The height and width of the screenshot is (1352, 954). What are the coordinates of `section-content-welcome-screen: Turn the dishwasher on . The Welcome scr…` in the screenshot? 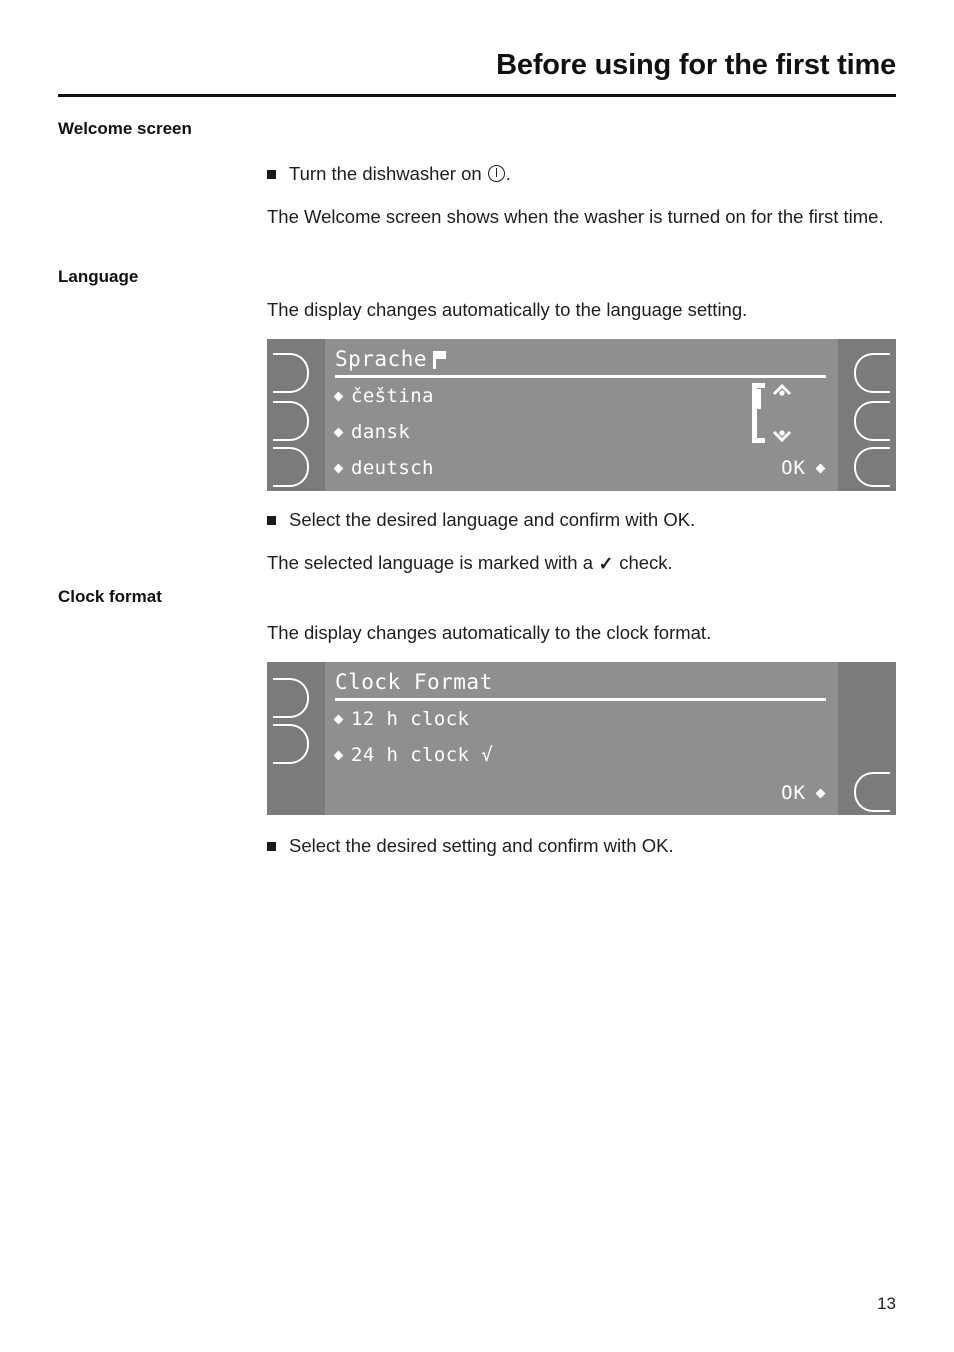 It's located at (581, 174).